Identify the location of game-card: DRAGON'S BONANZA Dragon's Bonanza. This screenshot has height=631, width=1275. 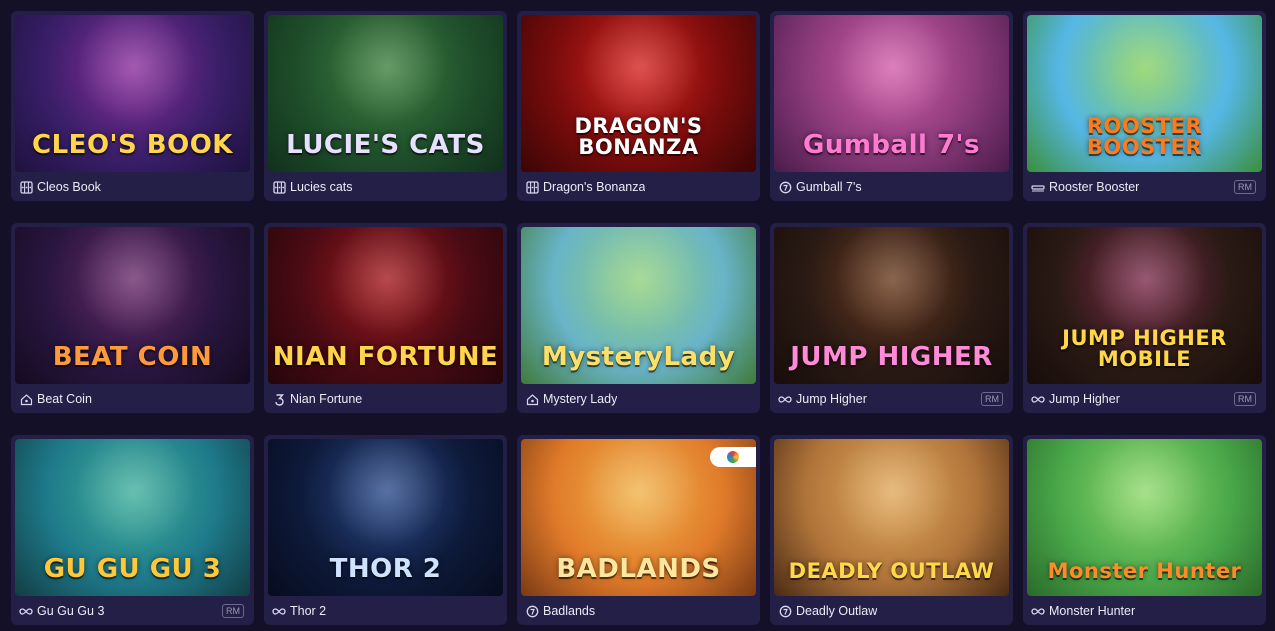
(638, 106).